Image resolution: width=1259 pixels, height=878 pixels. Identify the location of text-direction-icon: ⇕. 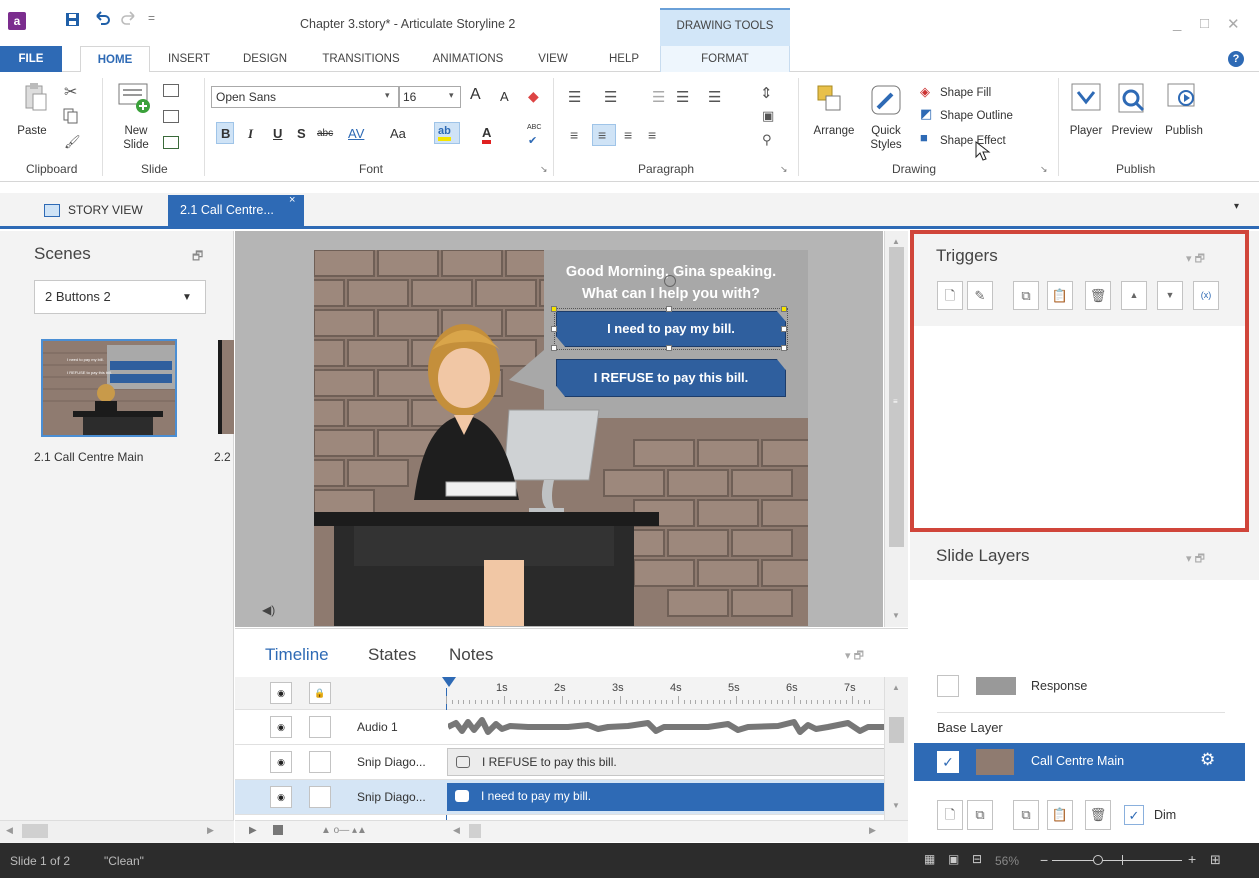
(766, 93).